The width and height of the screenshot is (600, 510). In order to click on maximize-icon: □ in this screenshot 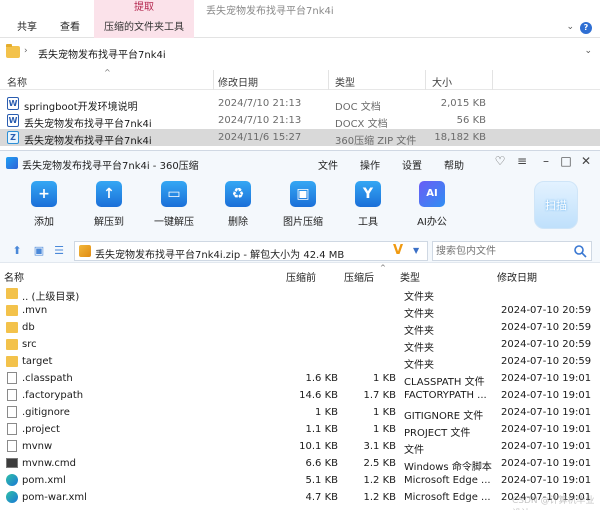, I will do `click(566, 161)`.